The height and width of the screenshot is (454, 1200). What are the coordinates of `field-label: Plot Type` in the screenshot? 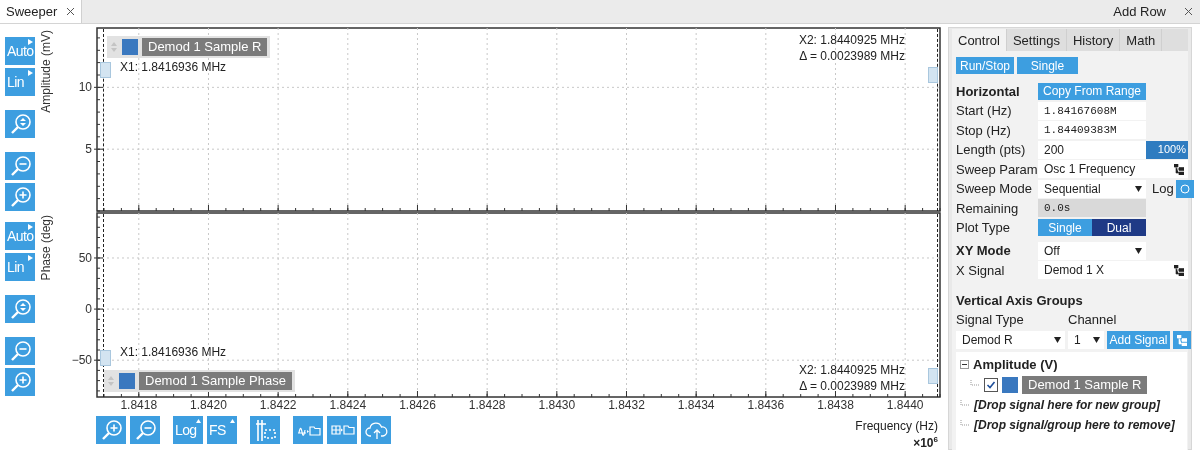 It's located at (983, 227).